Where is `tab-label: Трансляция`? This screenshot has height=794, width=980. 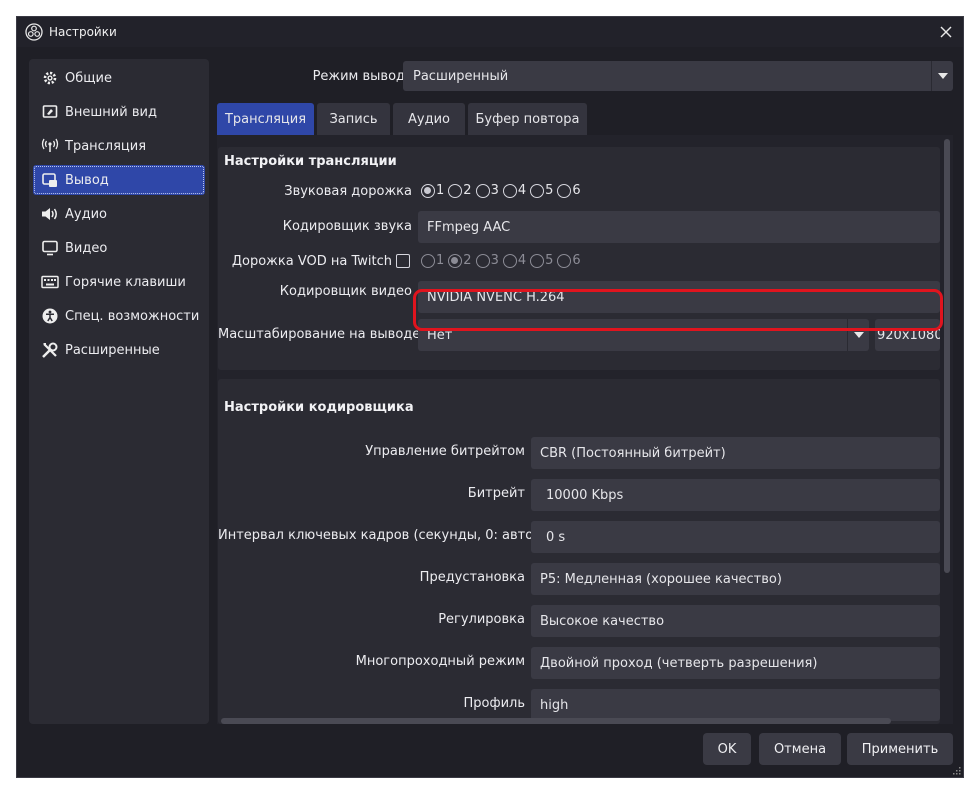 tab-label: Трансляция is located at coordinates (265, 119).